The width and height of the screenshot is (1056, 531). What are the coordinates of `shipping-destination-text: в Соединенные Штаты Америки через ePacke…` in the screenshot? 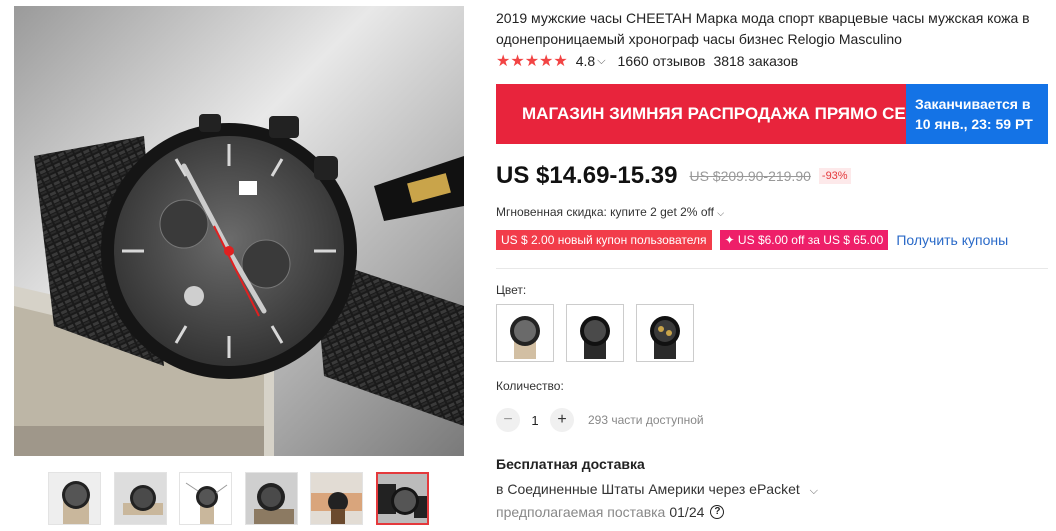 It's located at (648, 489).